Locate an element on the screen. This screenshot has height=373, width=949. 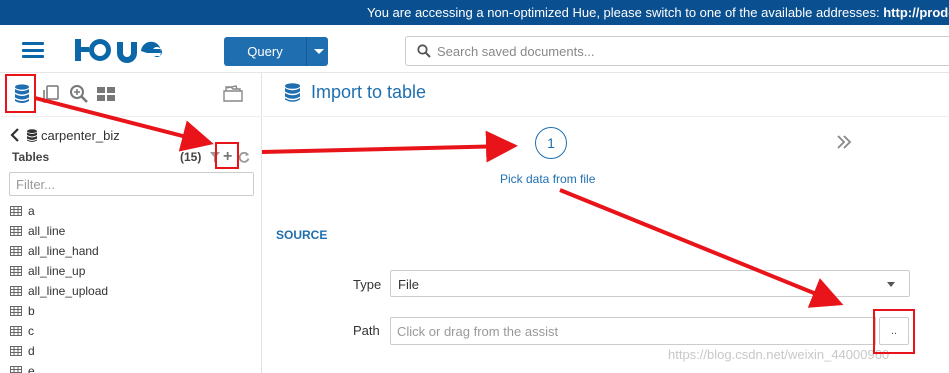
table-name: all_line_hand is located at coordinates (63, 251).